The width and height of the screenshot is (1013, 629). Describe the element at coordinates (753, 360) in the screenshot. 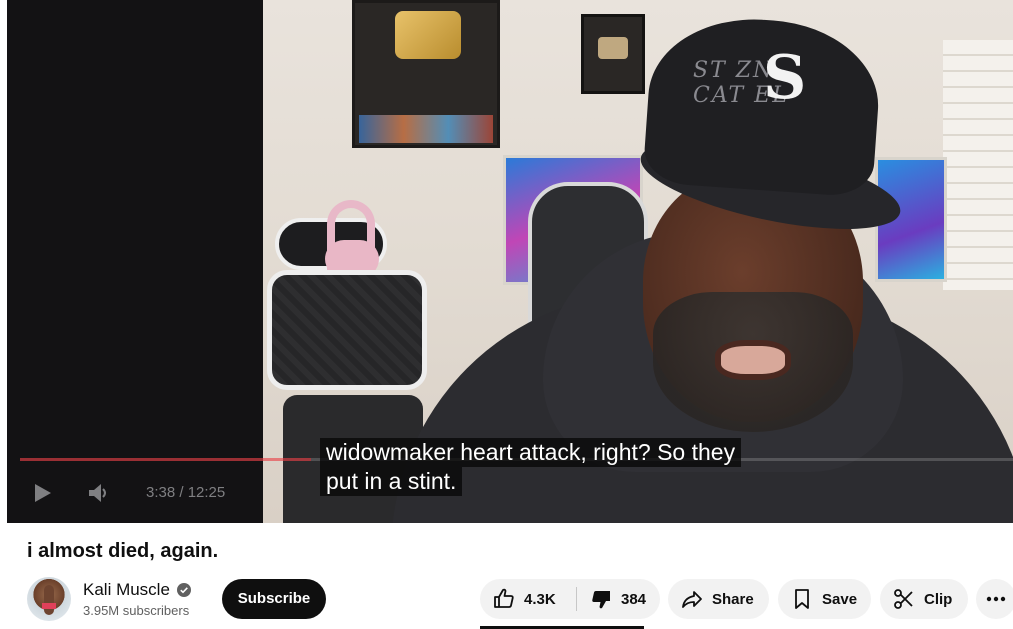

I see `person-mouth` at that location.